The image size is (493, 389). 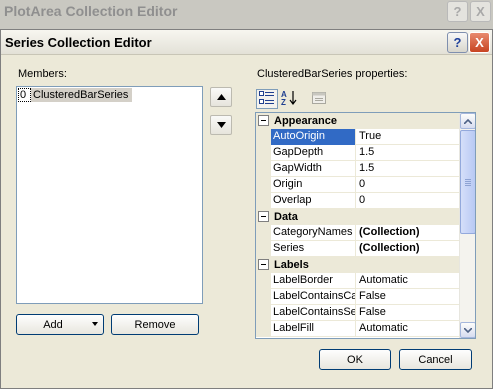 I want to click on remove-button: Remove, so click(x=155, y=324).